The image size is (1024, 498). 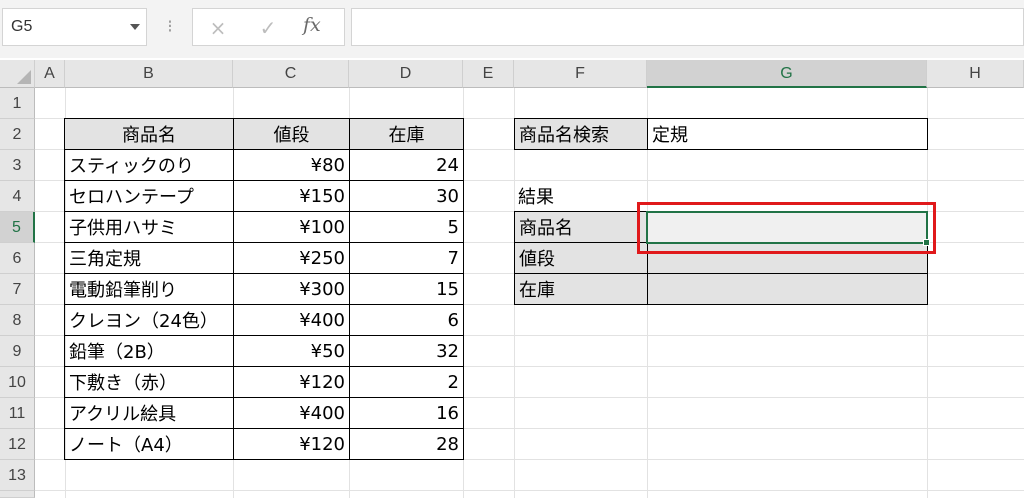 I want to click on row-header-4: 4, so click(x=17, y=196).